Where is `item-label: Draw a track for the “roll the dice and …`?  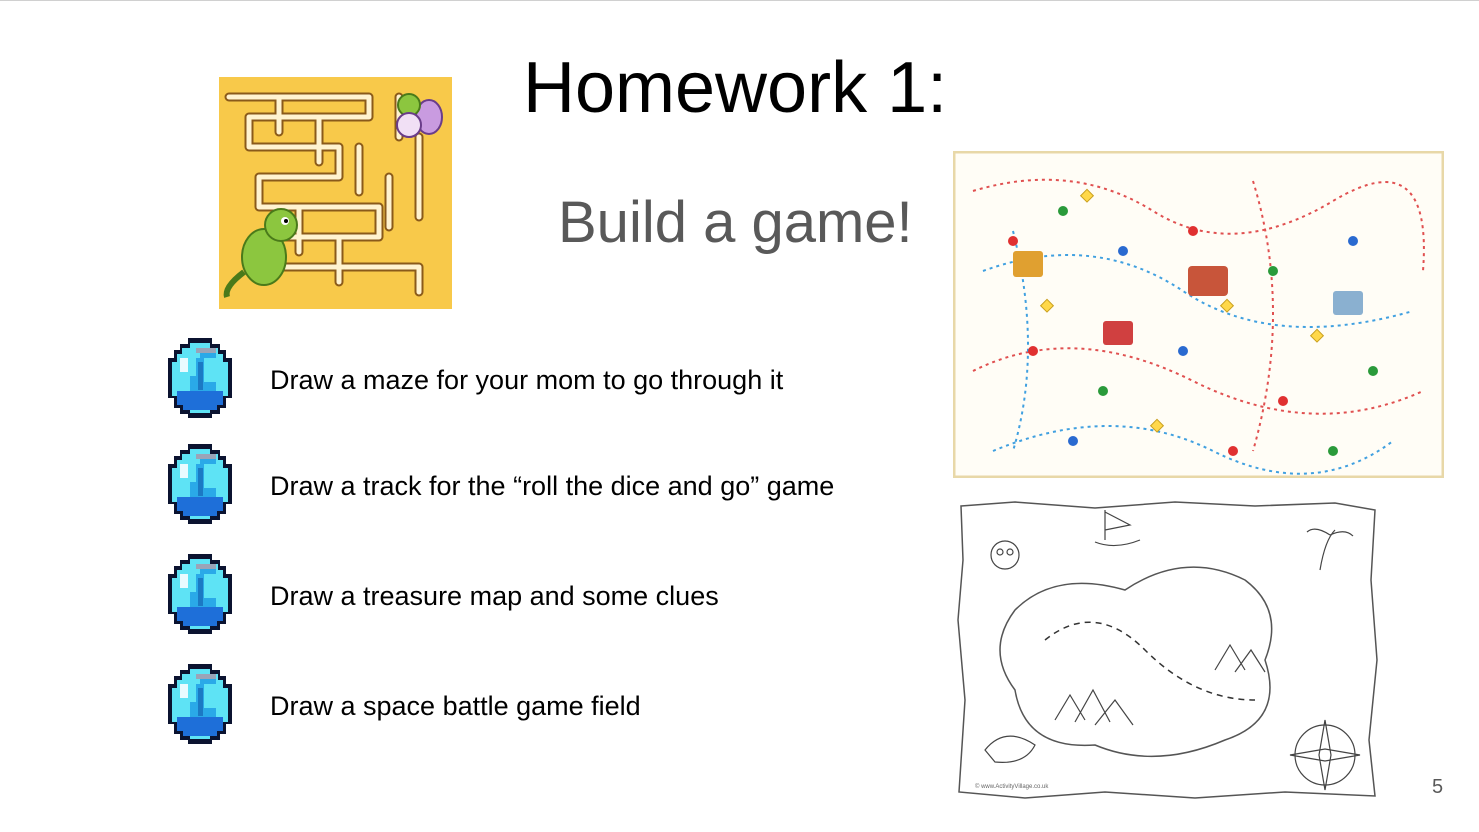
item-label: Draw a track for the “roll the dice and … is located at coordinates (552, 486).